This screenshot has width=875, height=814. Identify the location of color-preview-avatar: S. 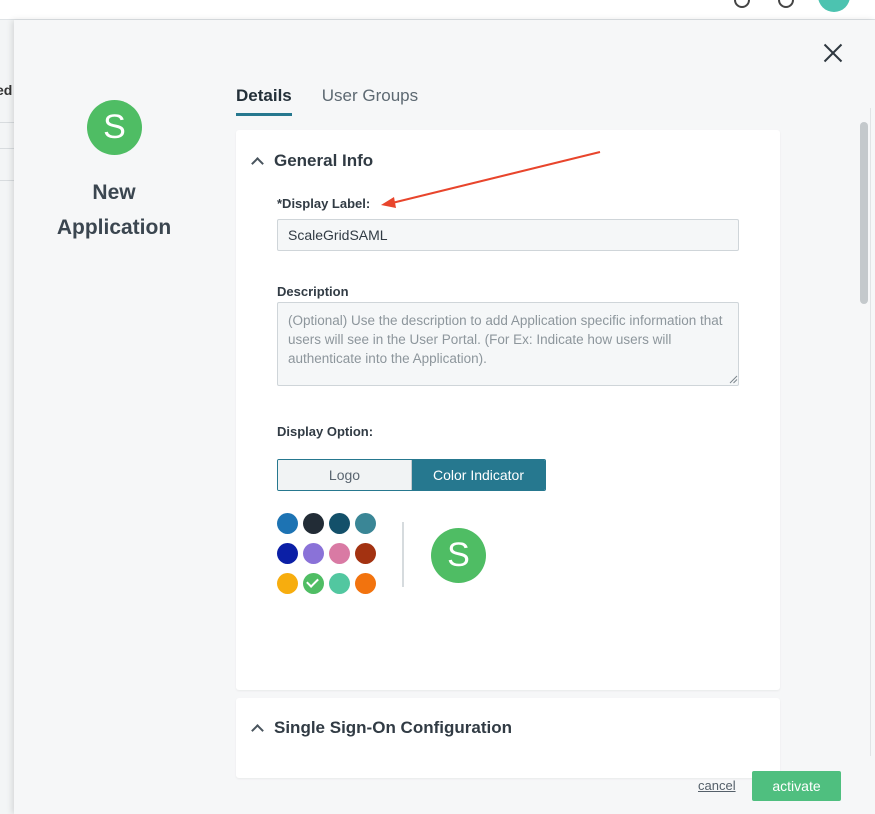
(458, 555).